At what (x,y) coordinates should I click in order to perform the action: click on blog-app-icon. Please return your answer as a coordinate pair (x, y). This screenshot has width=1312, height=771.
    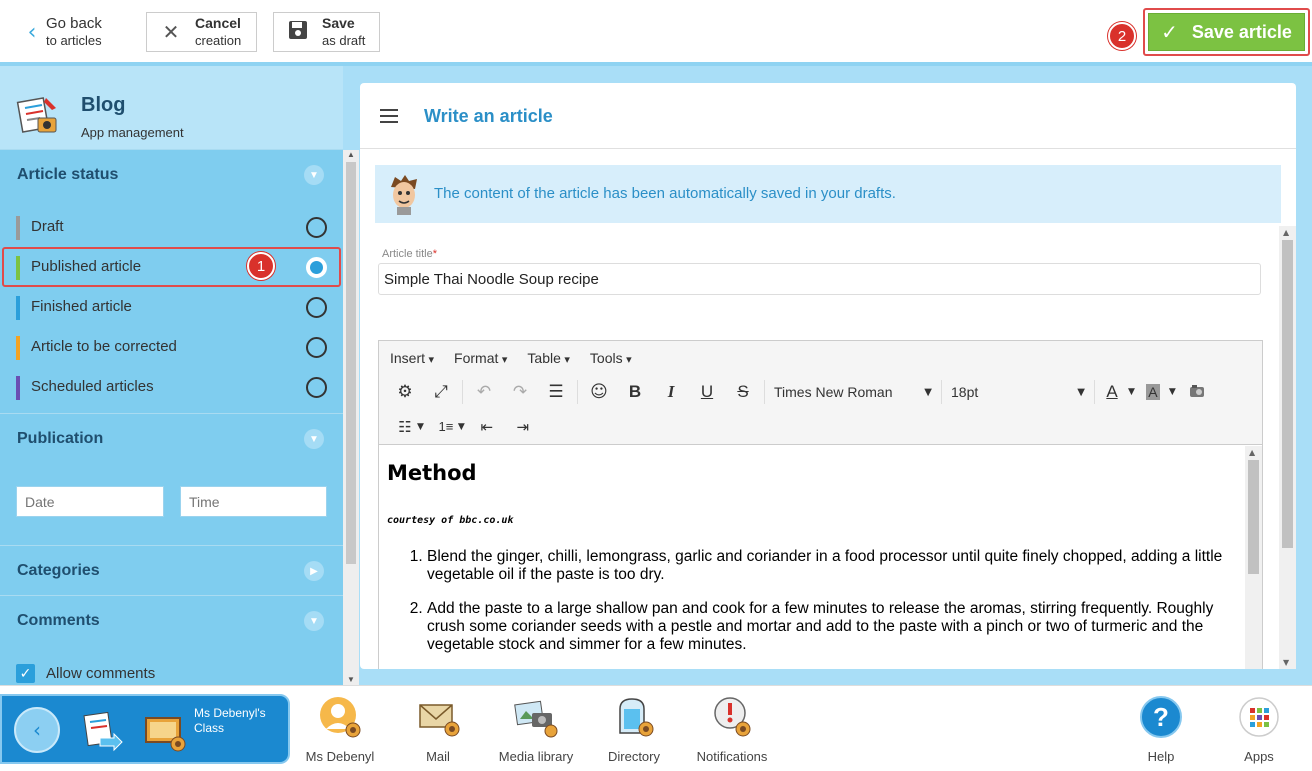
    Looking at the image, I should click on (102, 732).